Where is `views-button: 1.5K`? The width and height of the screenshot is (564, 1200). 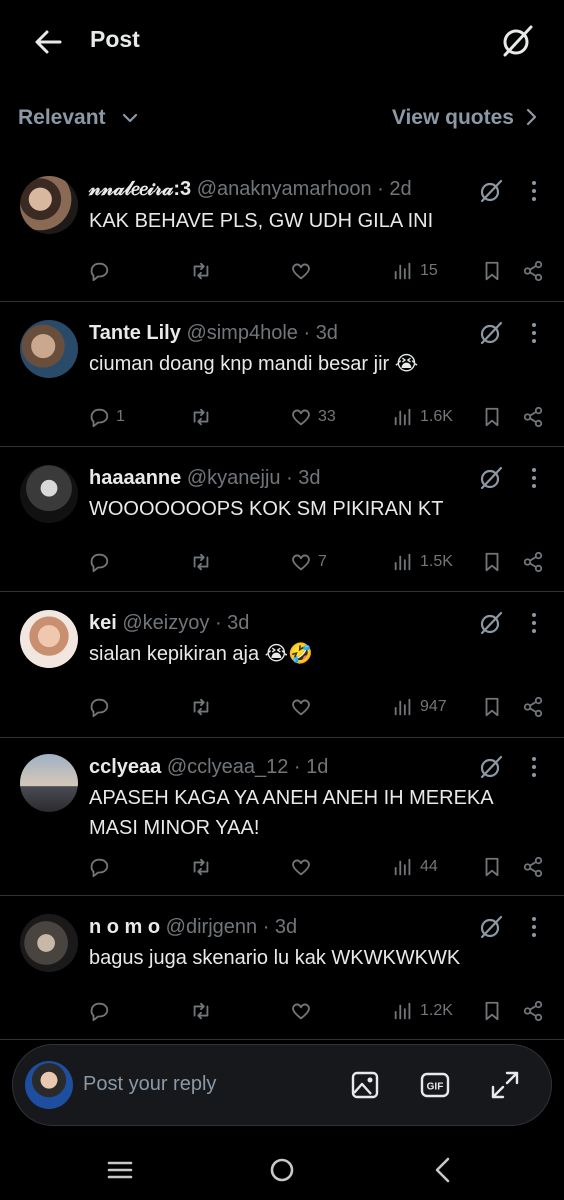 views-button: 1.5K is located at coordinates (422, 562).